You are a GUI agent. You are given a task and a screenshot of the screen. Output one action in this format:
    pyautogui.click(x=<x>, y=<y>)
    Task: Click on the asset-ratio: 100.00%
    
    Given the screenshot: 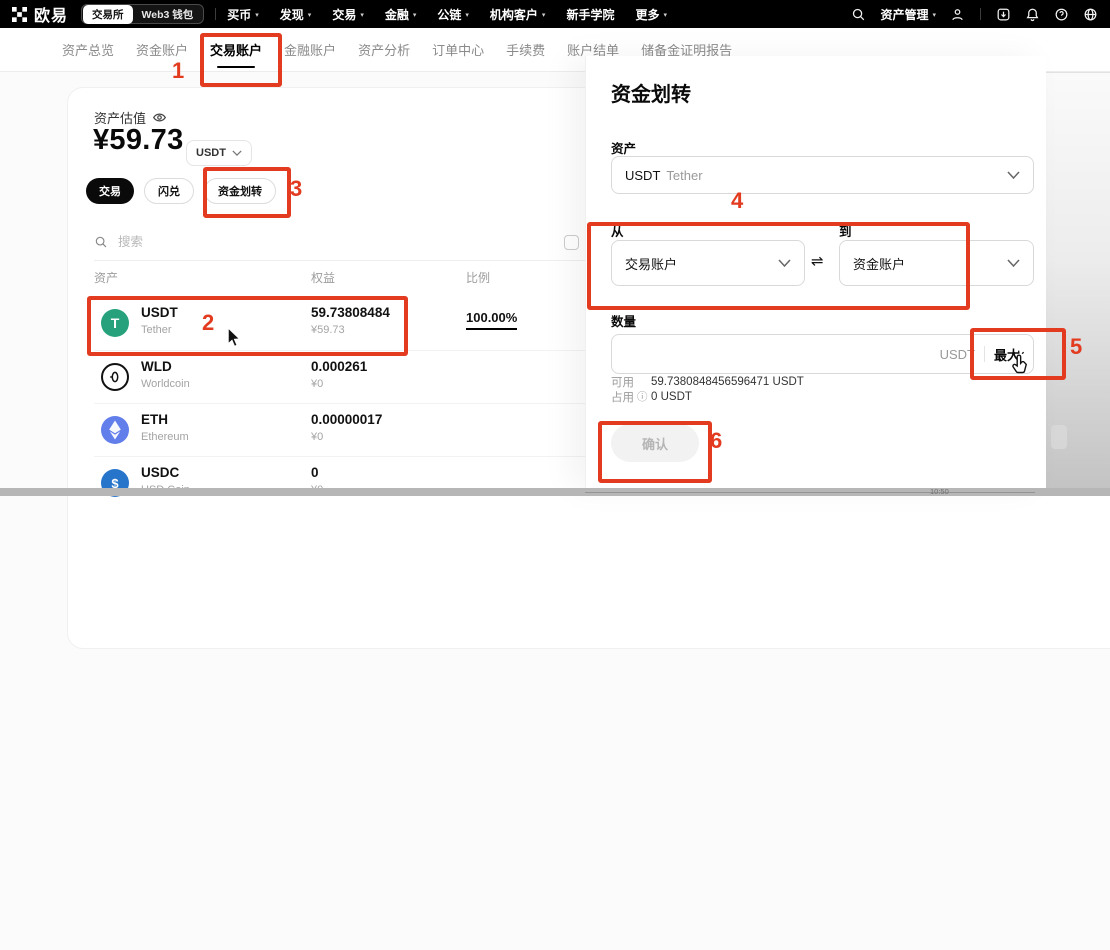 What is the action you would take?
    pyautogui.click(x=492, y=320)
    